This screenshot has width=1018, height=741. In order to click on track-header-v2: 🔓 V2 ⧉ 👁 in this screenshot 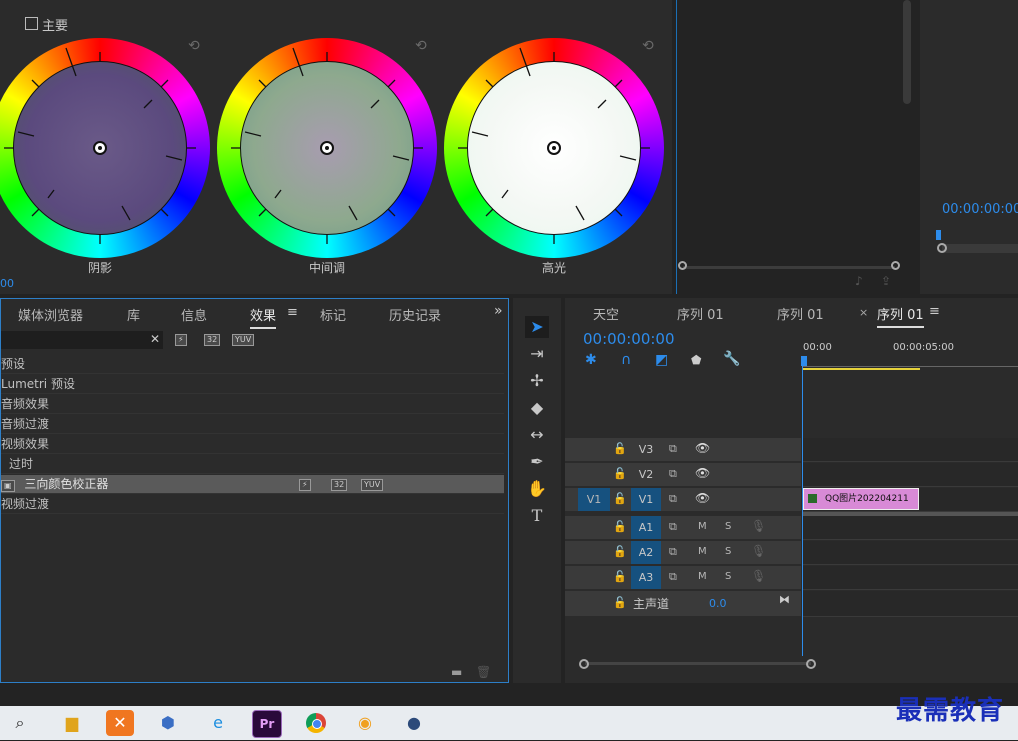, I will do `click(683, 475)`.